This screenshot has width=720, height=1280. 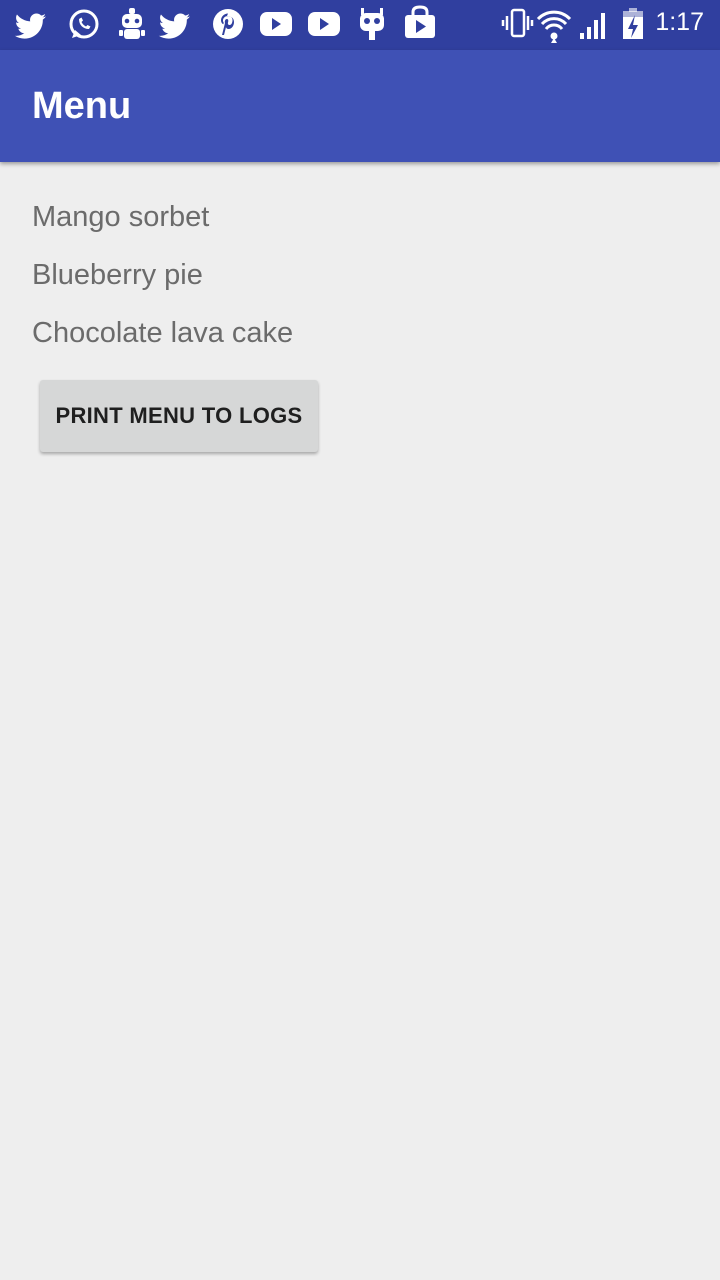 I want to click on cyanogen-icon, so click(x=372, y=24).